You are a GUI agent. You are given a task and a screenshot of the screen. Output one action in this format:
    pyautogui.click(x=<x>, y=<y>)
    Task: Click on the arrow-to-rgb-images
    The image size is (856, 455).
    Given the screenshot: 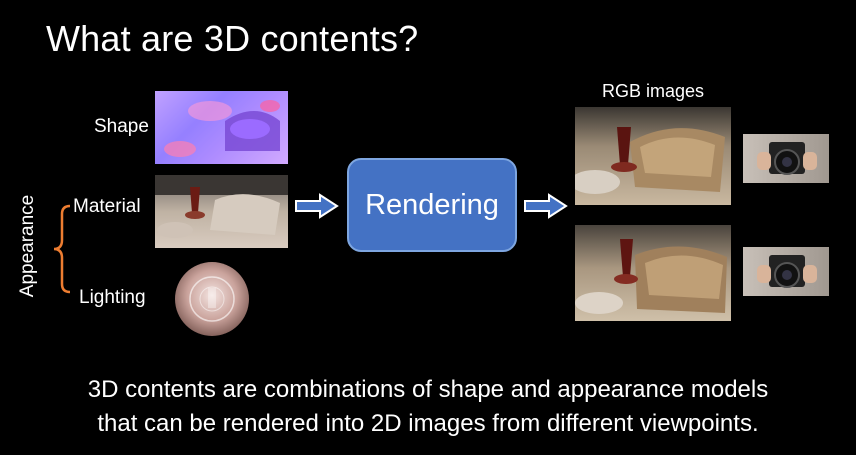 What is the action you would take?
    pyautogui.click(x=546, y=206)
    